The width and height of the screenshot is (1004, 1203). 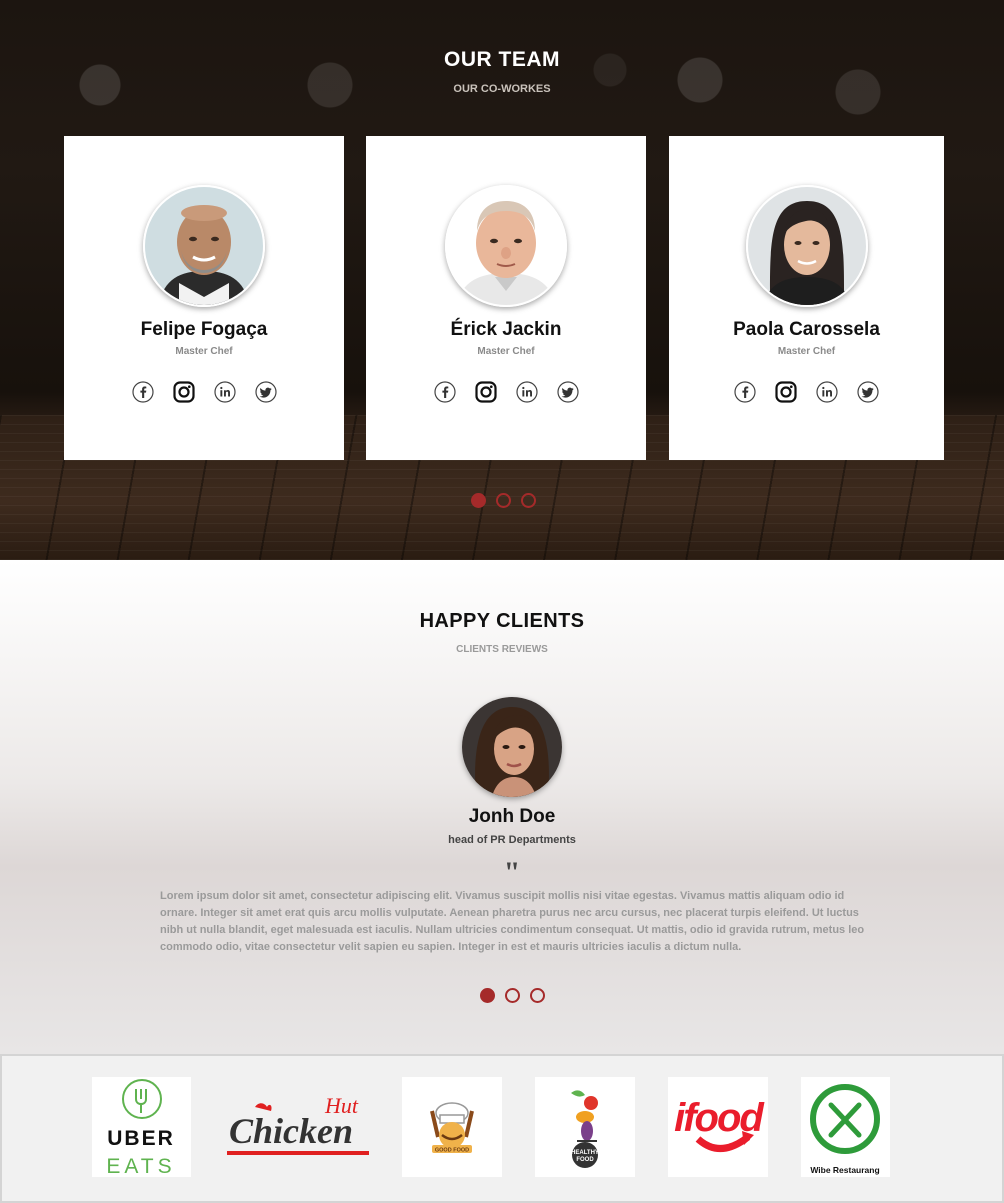 I want to click on wibe-restaurang-logo: Wibe Restaurang, so click(x=845, y=1127).